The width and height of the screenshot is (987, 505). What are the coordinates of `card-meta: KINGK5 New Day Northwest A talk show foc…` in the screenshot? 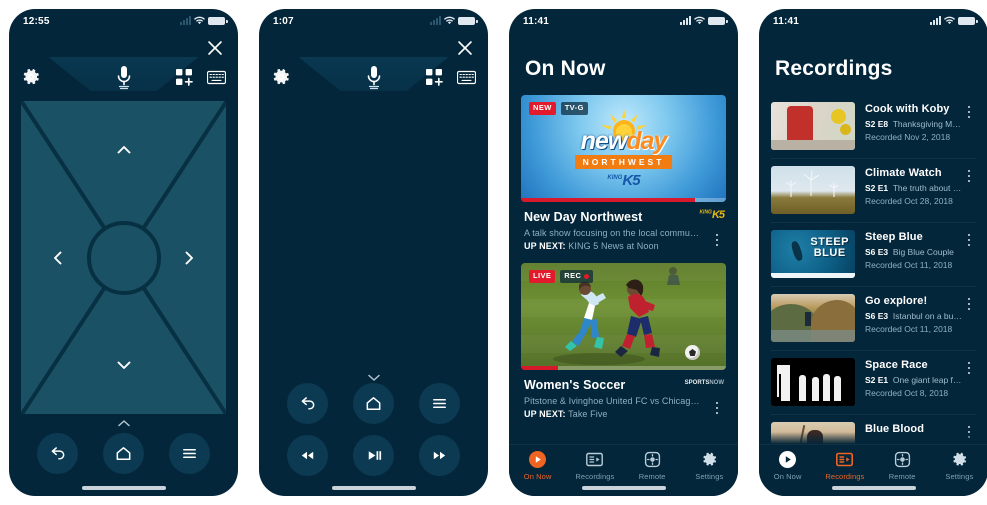 It's located at (623, 226).